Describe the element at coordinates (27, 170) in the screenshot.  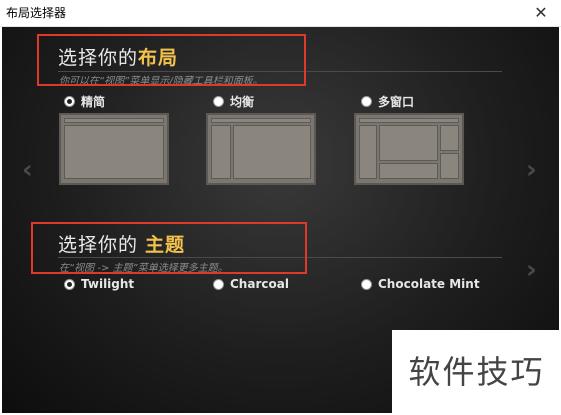
I see `layout-prev-arrow-icon: ‹` at that location.